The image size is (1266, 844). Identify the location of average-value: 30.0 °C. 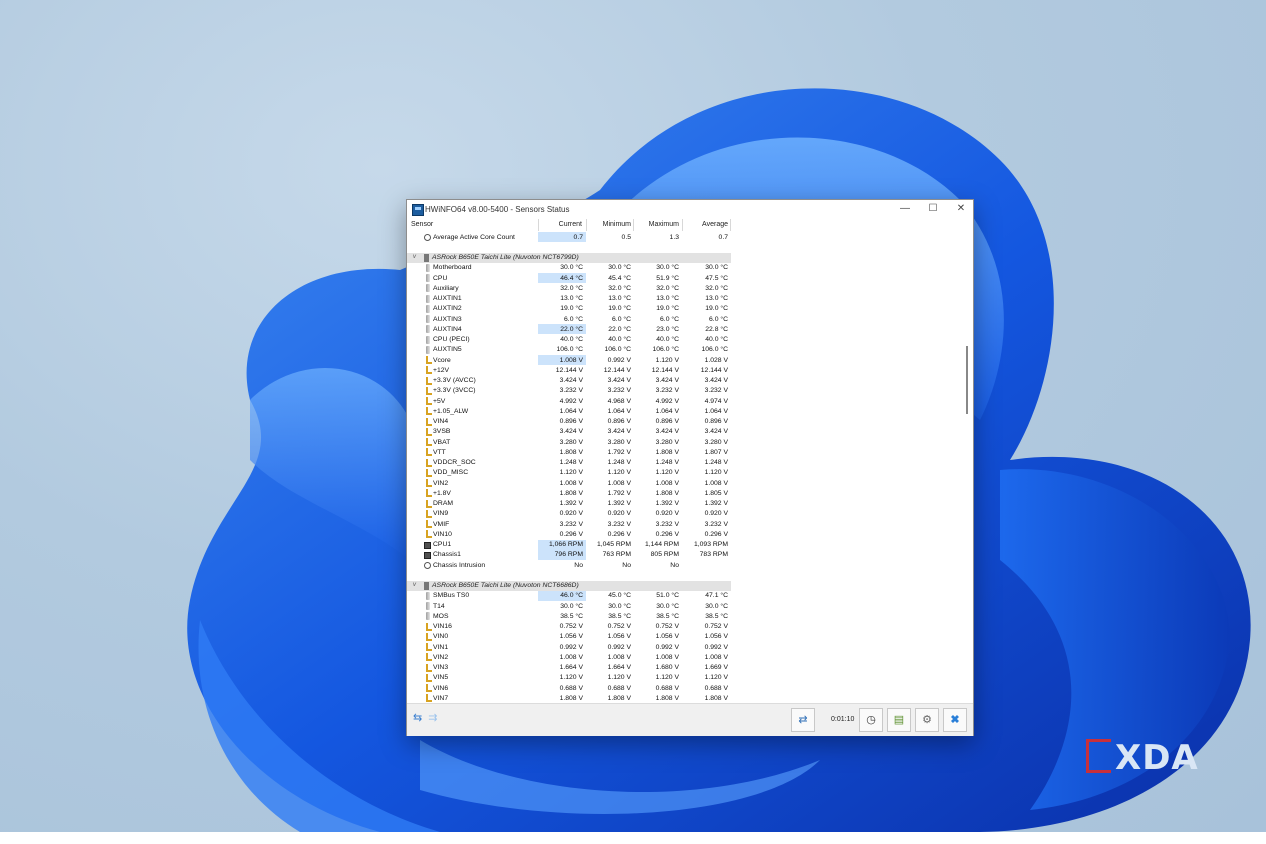
(716, 268).